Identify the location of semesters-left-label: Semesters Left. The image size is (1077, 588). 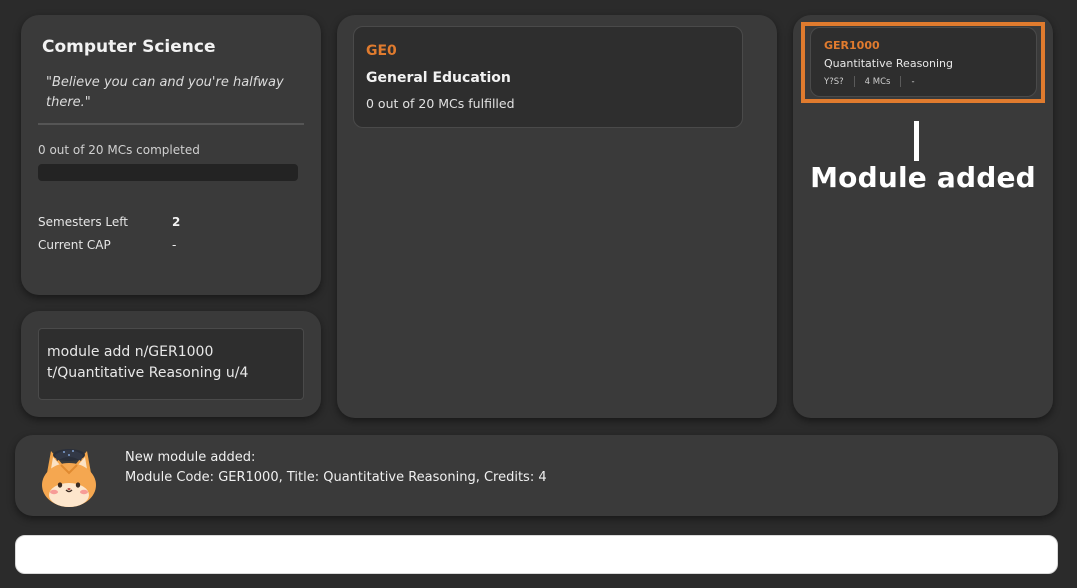
(83, 222).